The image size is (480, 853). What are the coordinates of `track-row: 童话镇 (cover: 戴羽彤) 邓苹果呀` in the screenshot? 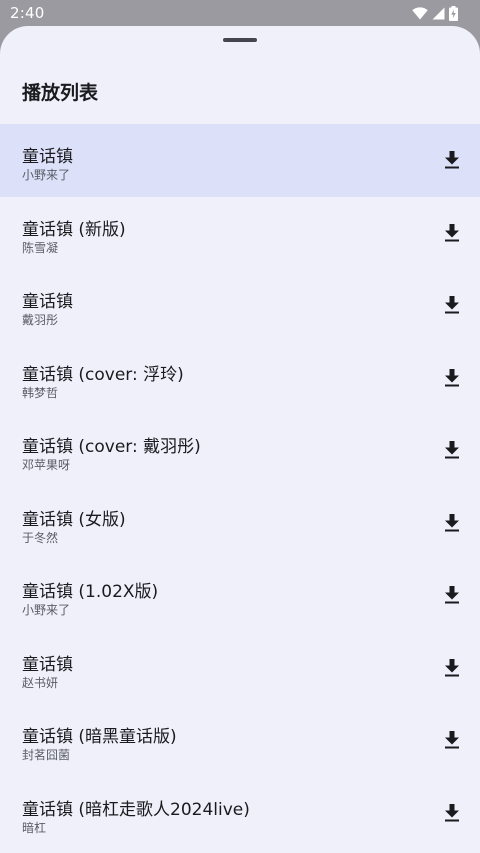 It's located at (240, 450).